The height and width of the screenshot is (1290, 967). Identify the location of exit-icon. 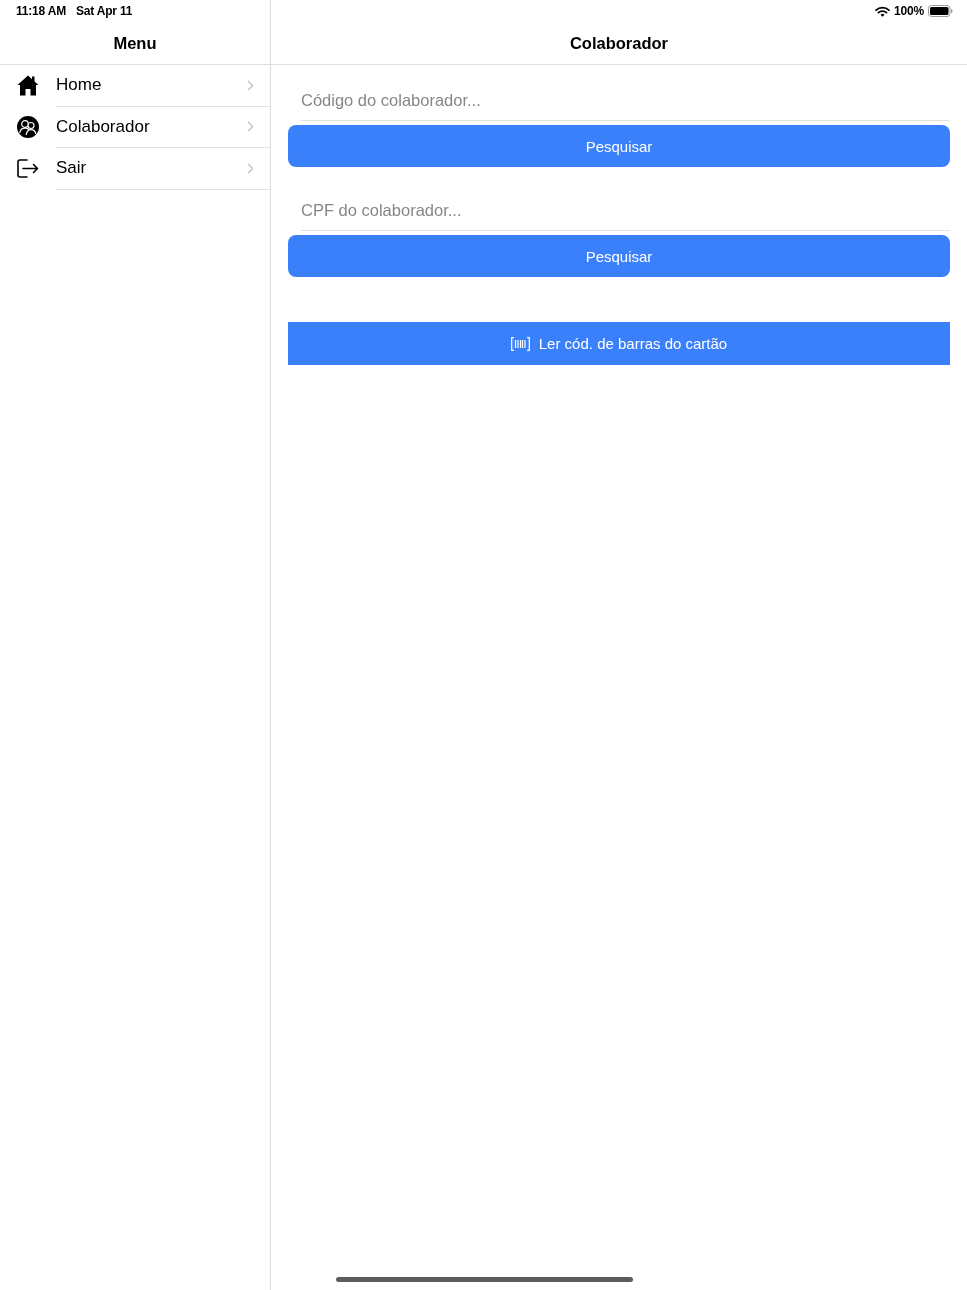
(28, 169).